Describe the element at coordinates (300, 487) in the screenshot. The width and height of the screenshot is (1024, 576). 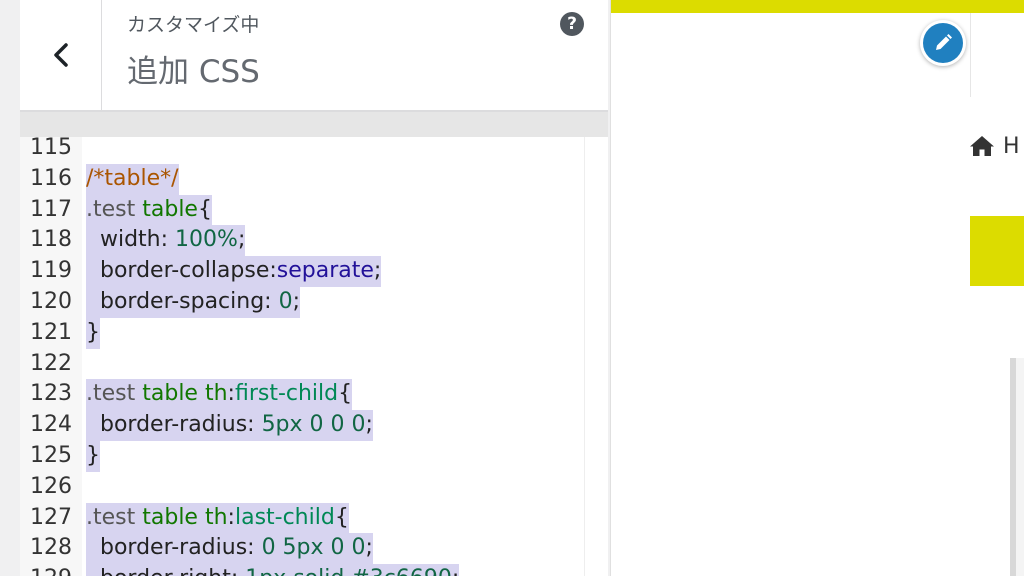
I see `code-line: 126` at that location.